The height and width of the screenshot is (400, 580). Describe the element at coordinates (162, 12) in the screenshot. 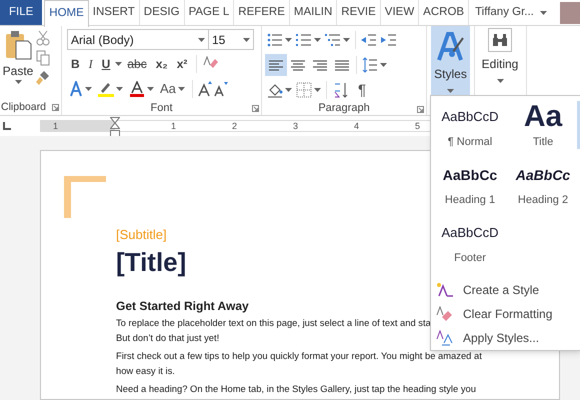

I see `ribbon-tab: DESIG` at that location.